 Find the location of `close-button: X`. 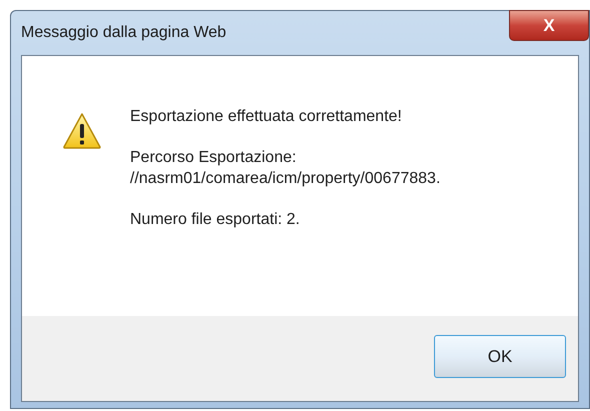

close-button: X is located at coordinates (549, 25).